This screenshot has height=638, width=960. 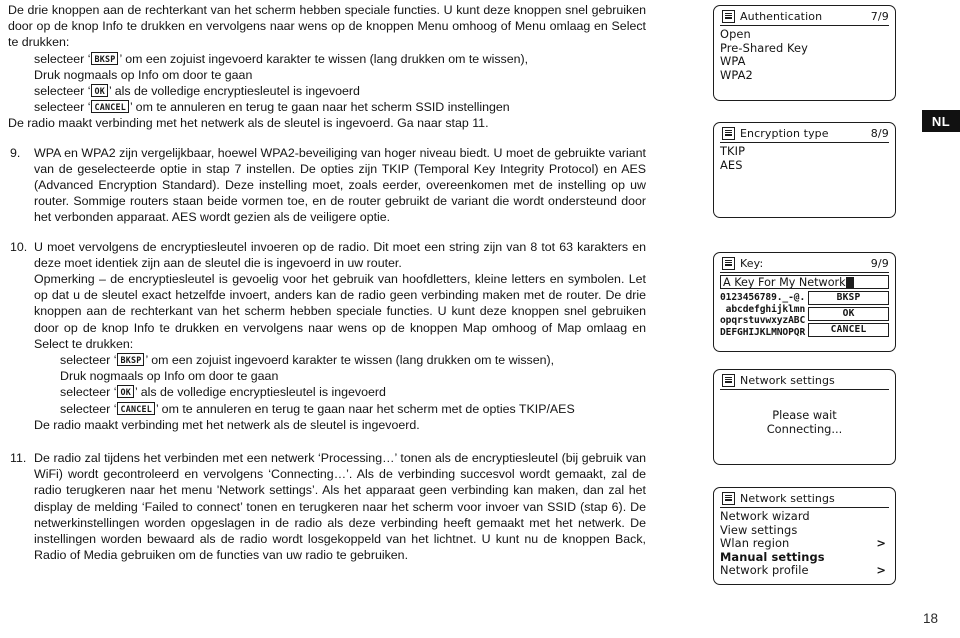 I want to click on step-10-bksp-line2: Druk nogmaals op Info om door te gaan, so click(x=169, y=376).